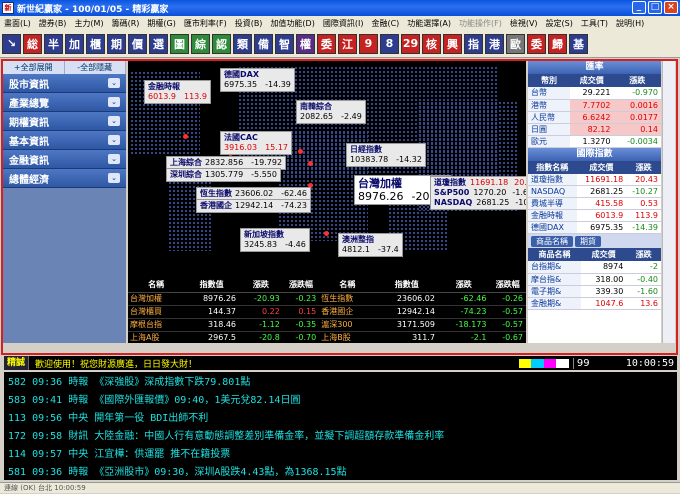 The image size is (680, 494). I want to click on sidebar-item: 產業總覽 ⌄, so click(64, 102).